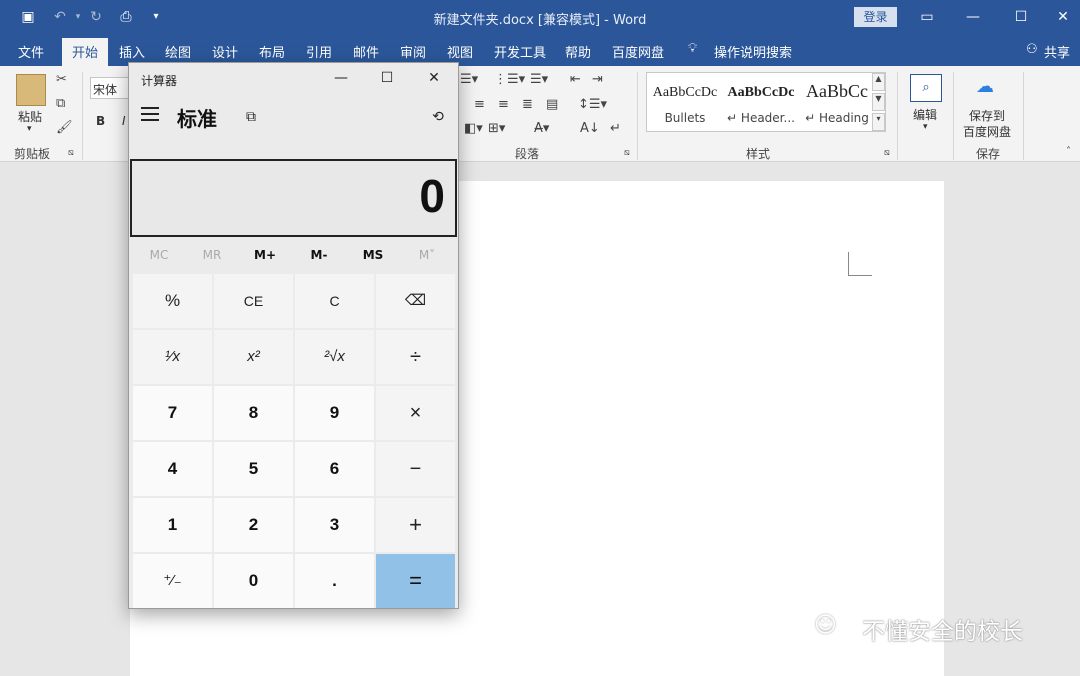  Describe the element at coordinates (334, 469) in the screenshot. I see `digit-6-button: 6` at that location.